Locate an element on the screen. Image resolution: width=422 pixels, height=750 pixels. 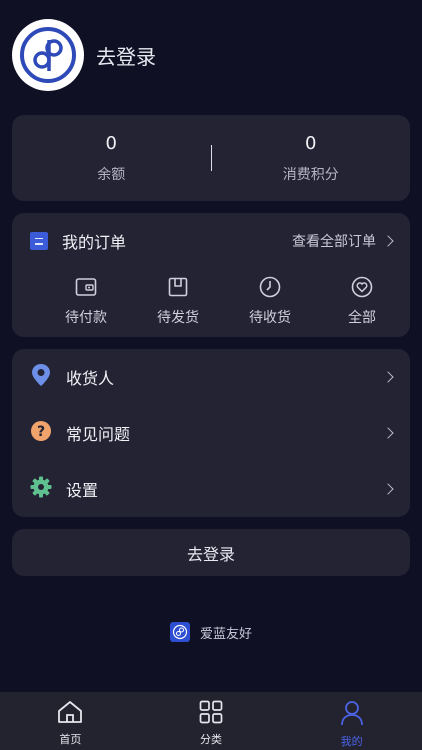
balance-stat: 0 余额 is located at coordinates (111, 158).